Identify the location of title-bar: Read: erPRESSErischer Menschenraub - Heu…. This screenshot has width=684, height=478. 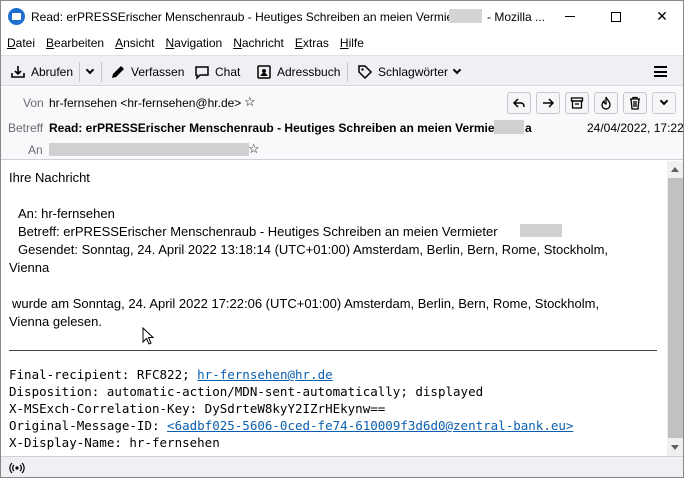
(342, 16).